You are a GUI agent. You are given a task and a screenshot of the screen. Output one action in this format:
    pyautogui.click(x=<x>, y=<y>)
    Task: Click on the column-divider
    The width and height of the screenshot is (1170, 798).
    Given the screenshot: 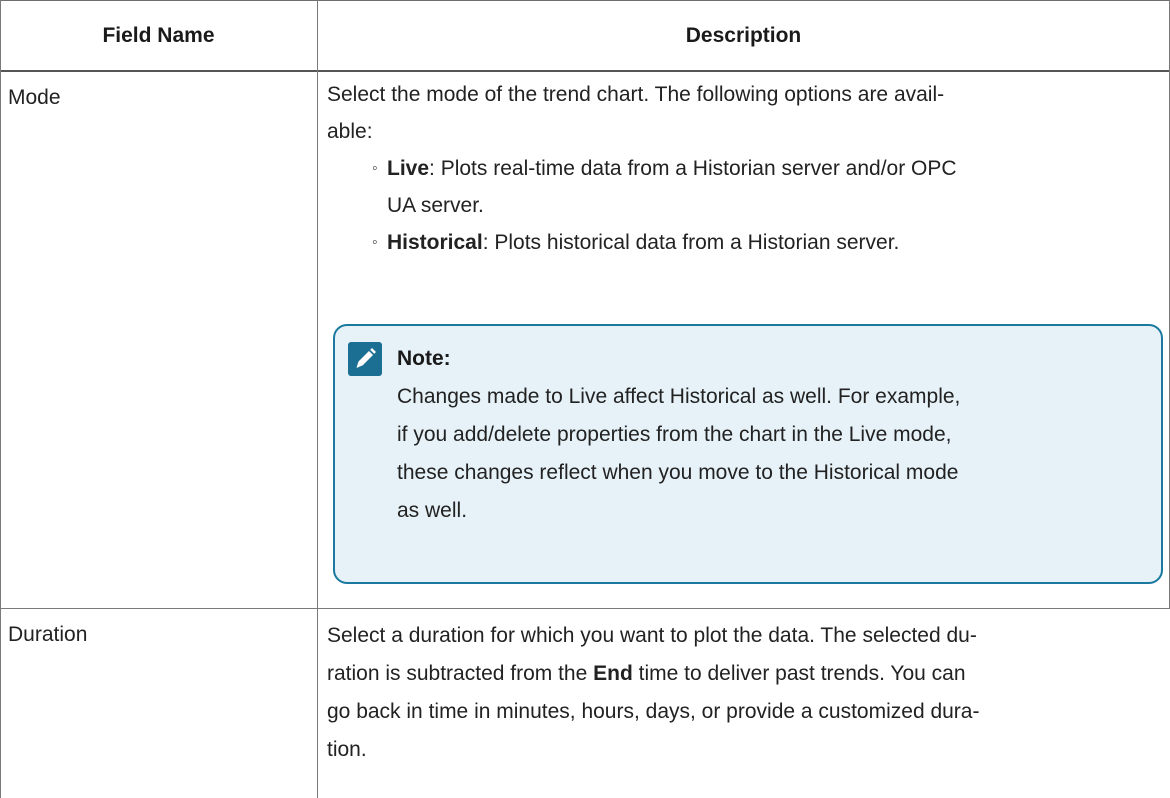 What is the action you would take?
    pyautogui.click(x=317, y=399)
    